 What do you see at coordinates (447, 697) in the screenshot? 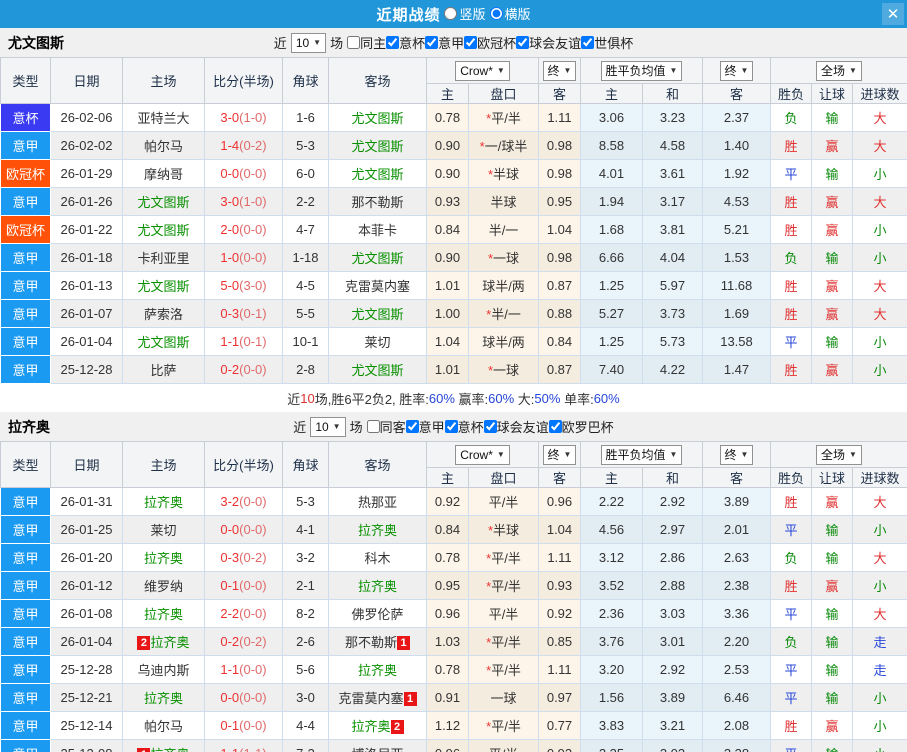
I see `odds-home: 0.91` at bounding box center [447, 697].